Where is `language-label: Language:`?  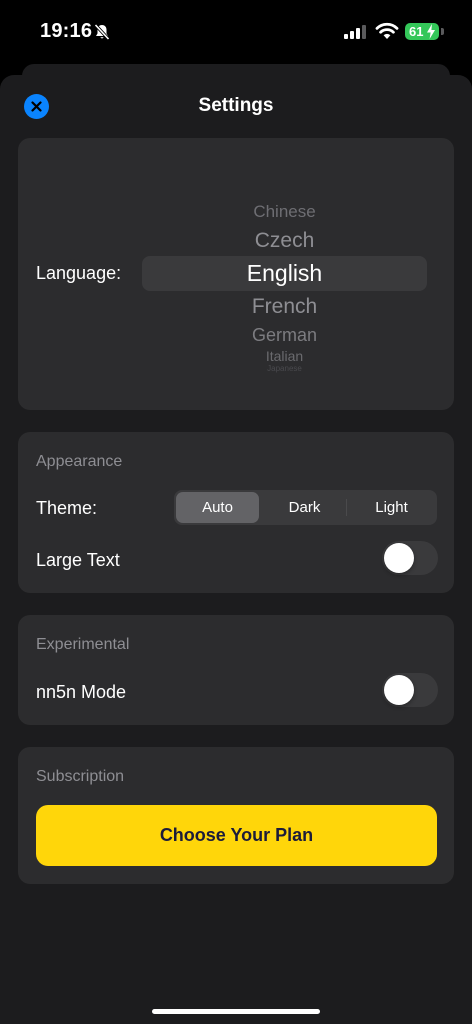
language-label: Language: is located at coordinates (79, 273).